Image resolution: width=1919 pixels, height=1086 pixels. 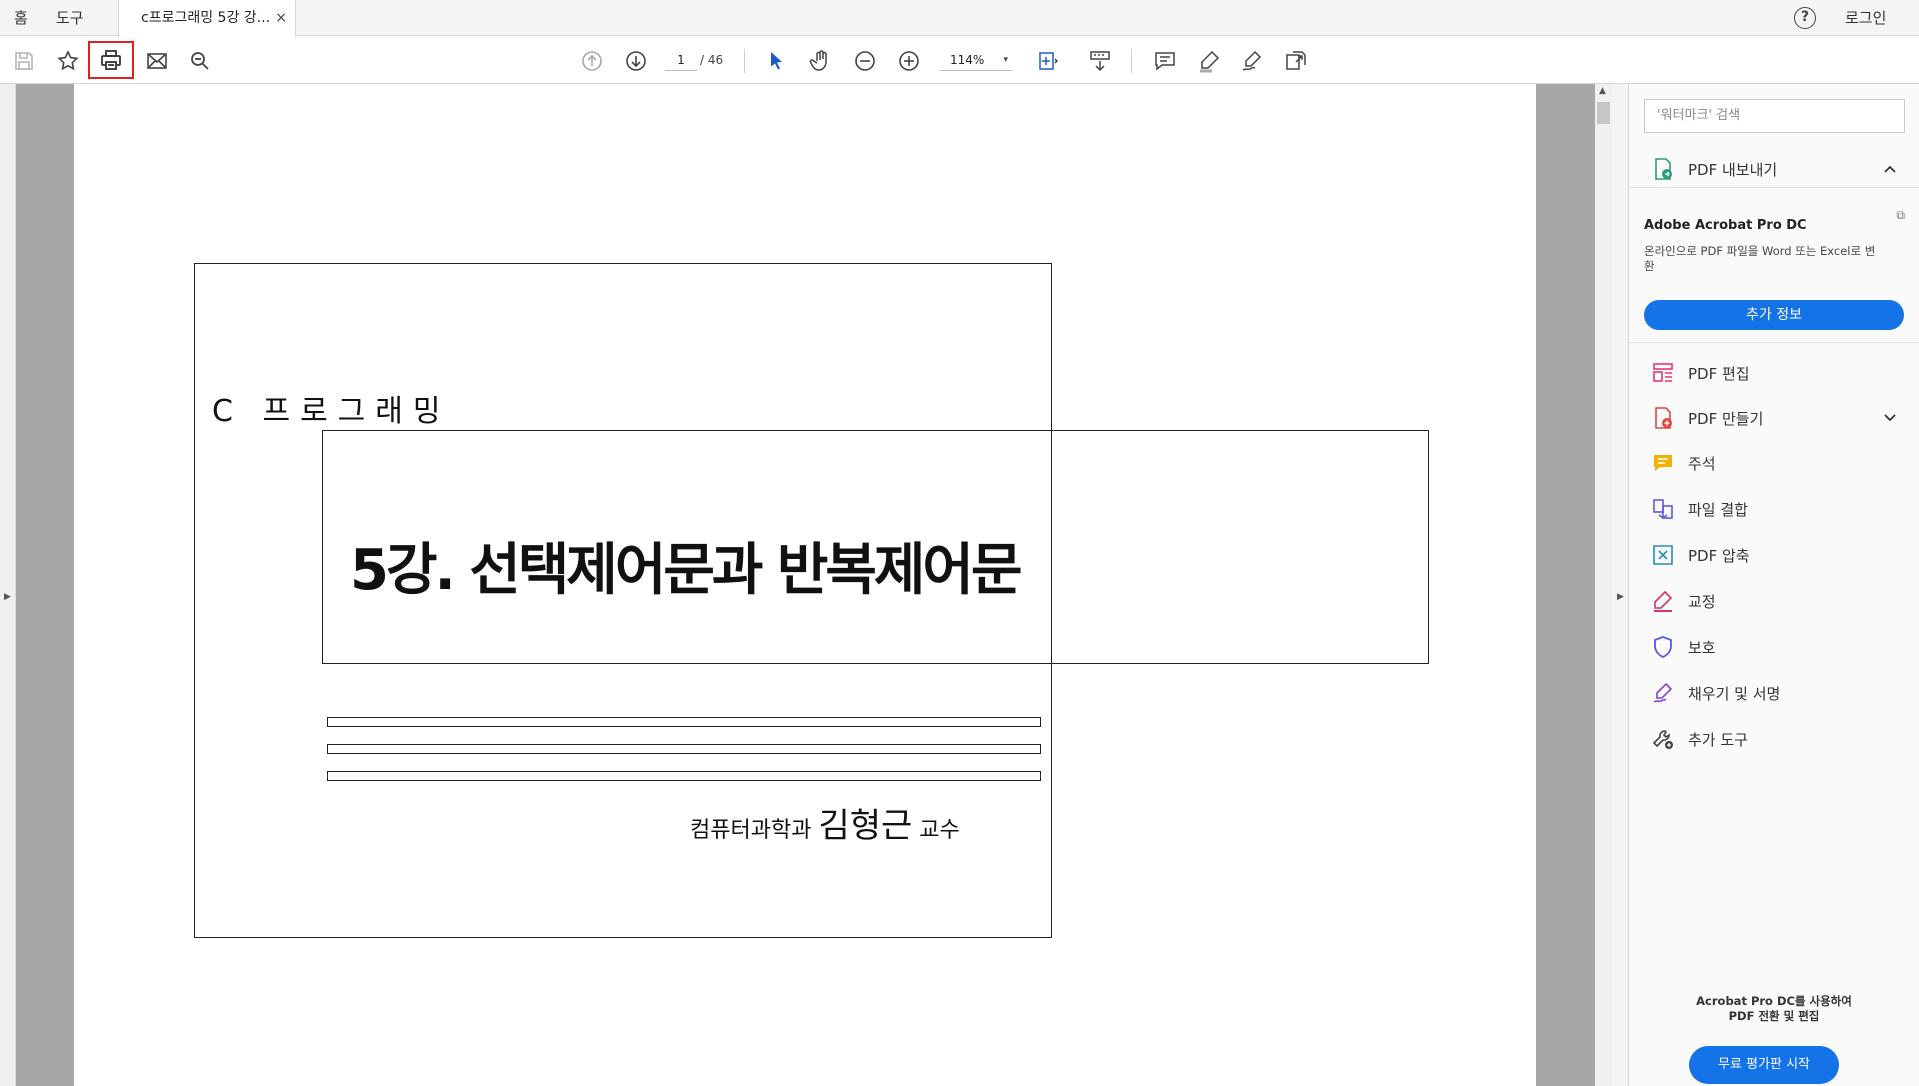 I want to click on slide-subtitle: C 프로그래밍, so click(x=331, y=411).